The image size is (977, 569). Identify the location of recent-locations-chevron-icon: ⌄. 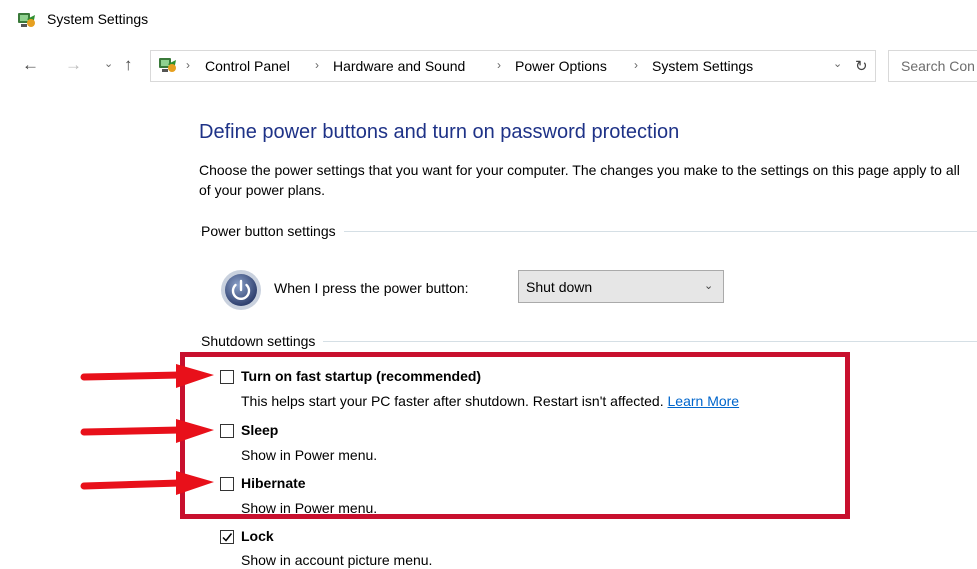
(108, 63).